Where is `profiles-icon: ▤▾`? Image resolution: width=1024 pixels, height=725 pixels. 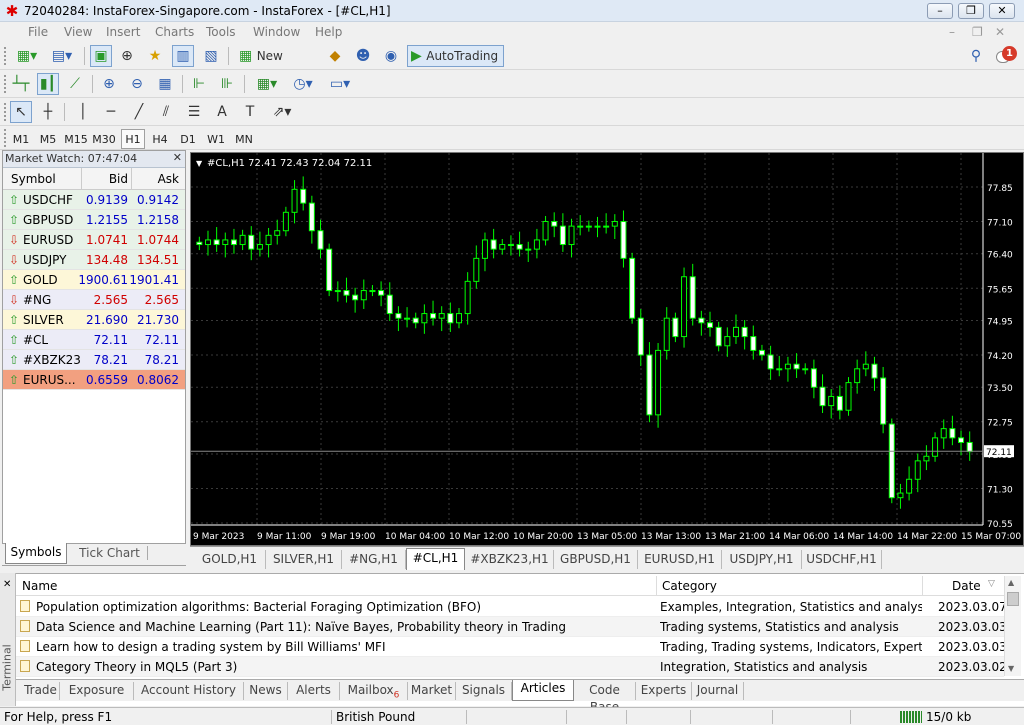 profiles-icon: ▤▾ is located at coordinates (62, 56).